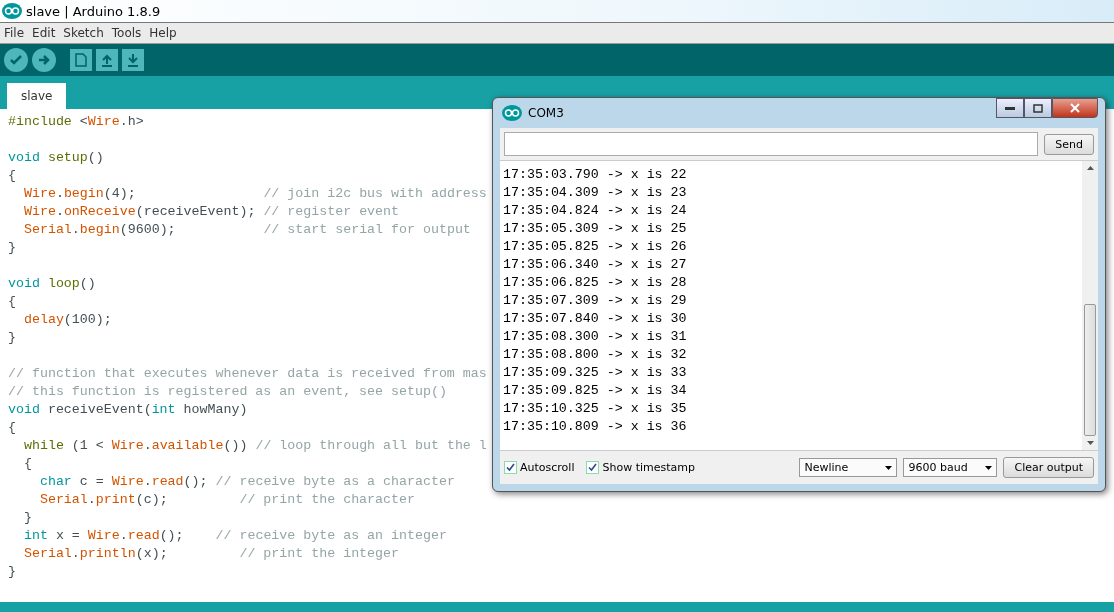  I want to click on serial-output-line: 17:35:03.790 -> x is 22, so click(595, 175).